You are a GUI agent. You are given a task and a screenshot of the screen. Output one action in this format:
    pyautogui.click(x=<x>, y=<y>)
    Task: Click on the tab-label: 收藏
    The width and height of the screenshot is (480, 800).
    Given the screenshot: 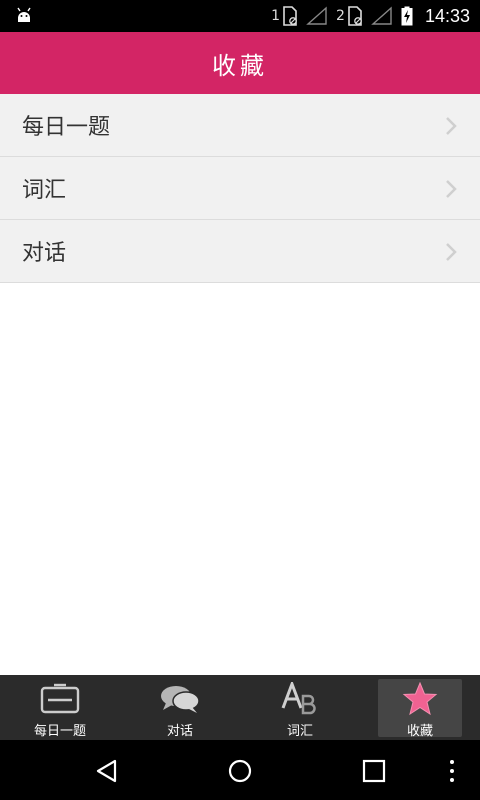 What is the action you would take?
    pyautogui.click(x=419, y=731)
    